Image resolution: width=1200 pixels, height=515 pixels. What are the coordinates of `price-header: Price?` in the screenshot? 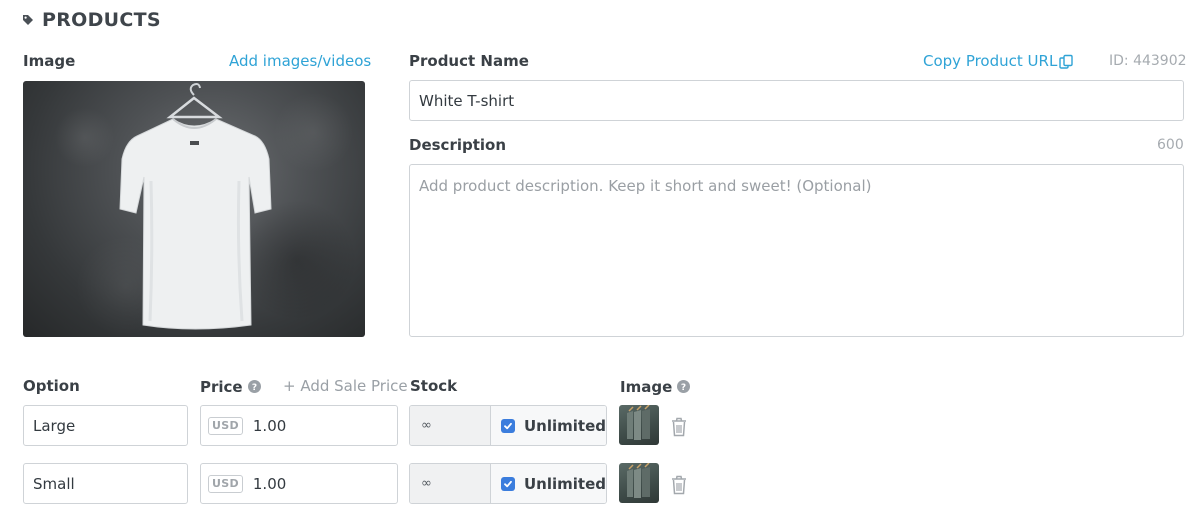 It's located at (230, 386).